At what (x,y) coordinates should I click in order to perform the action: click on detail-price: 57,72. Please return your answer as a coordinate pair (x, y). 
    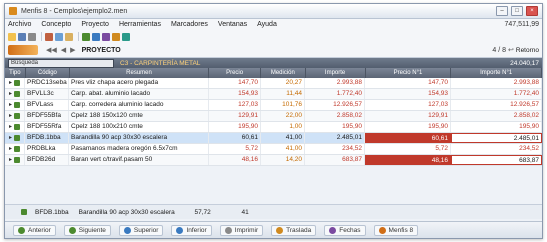
    Looking at the image, I should click on (197, 212).